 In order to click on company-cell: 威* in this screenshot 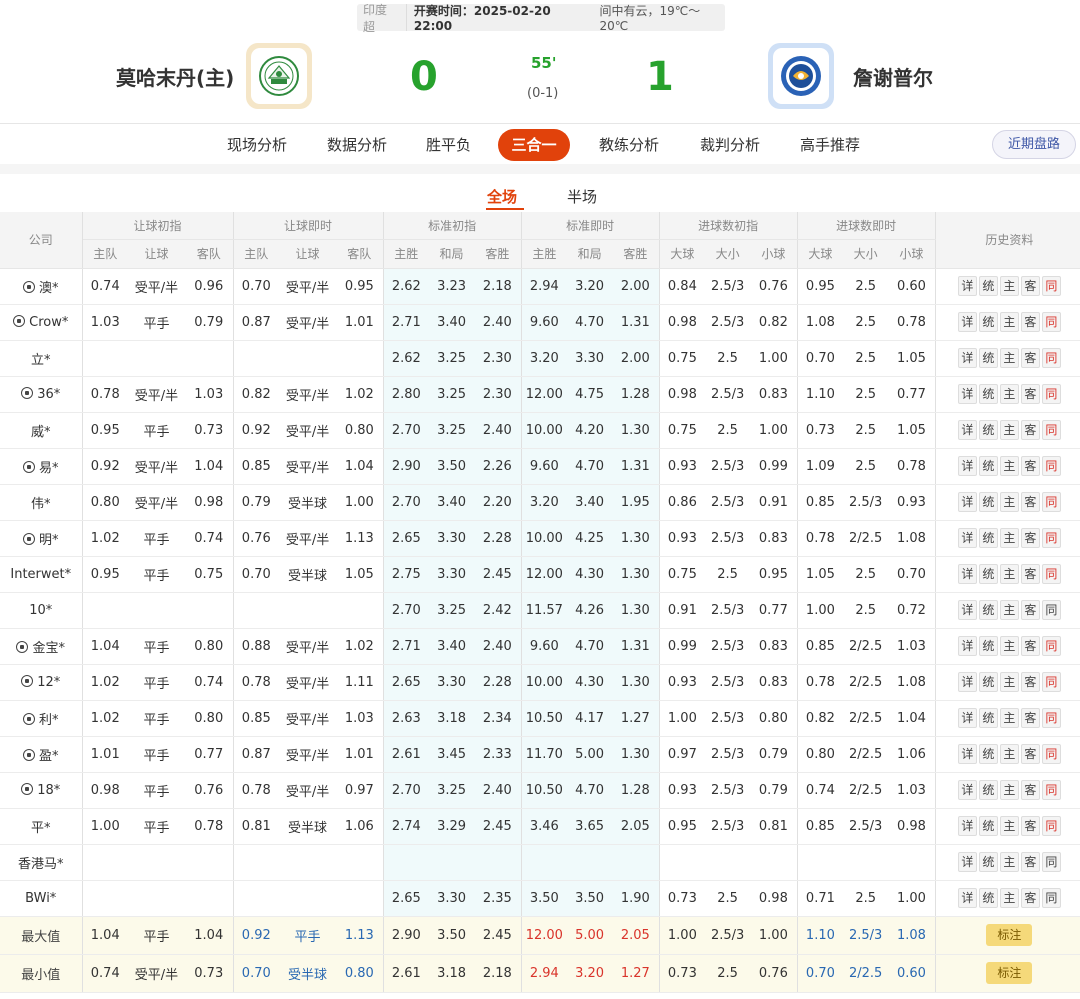, I will do `click(41, 430)`.